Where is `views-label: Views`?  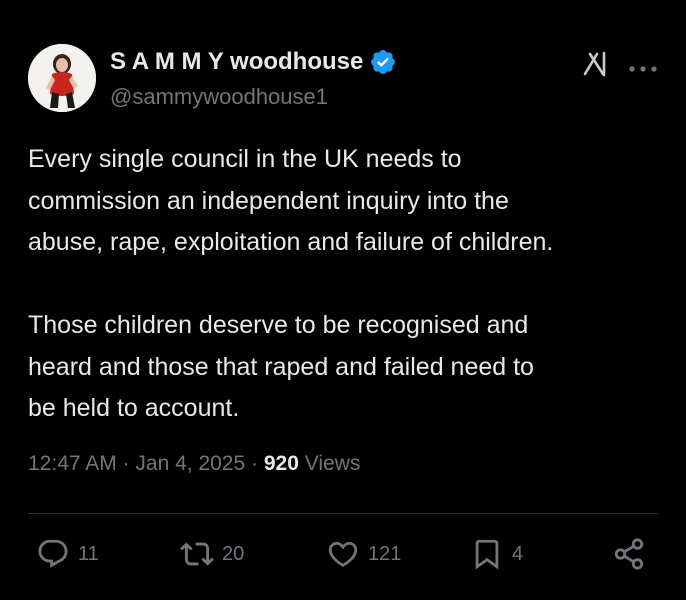
views-label: Views is located at coordinates (332, 463).